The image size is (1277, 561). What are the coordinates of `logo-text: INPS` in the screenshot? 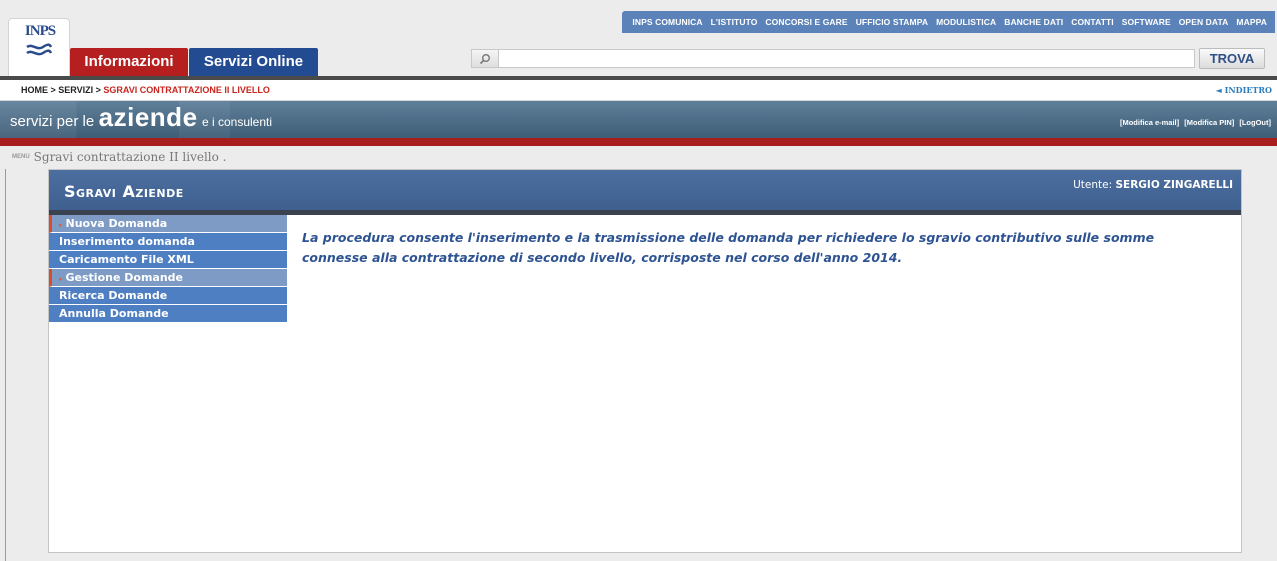 It's located at (40, 31).